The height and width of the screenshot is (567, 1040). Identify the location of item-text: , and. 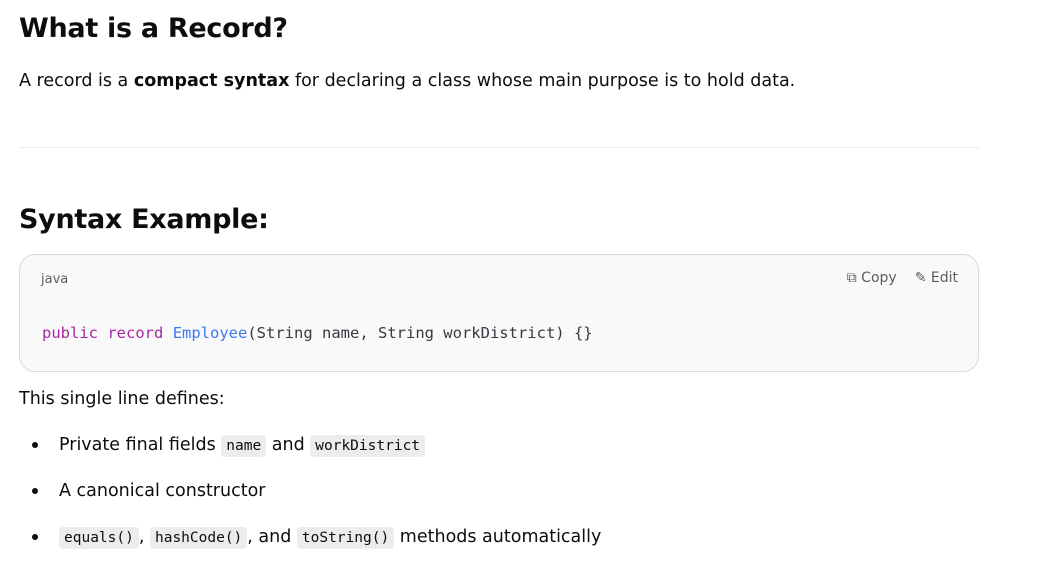
(272, 537).